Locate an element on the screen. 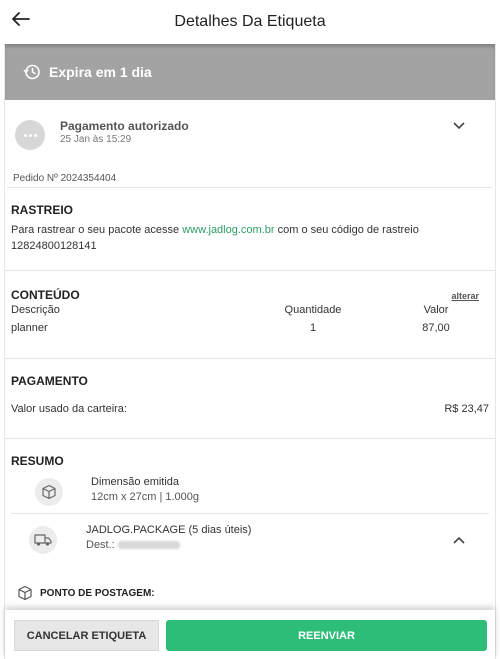 This screenshot has width=500, height=659. shipping-title: JADLOG.PACKAGE (5 dias úteis) is located at coordinates (169, 530).